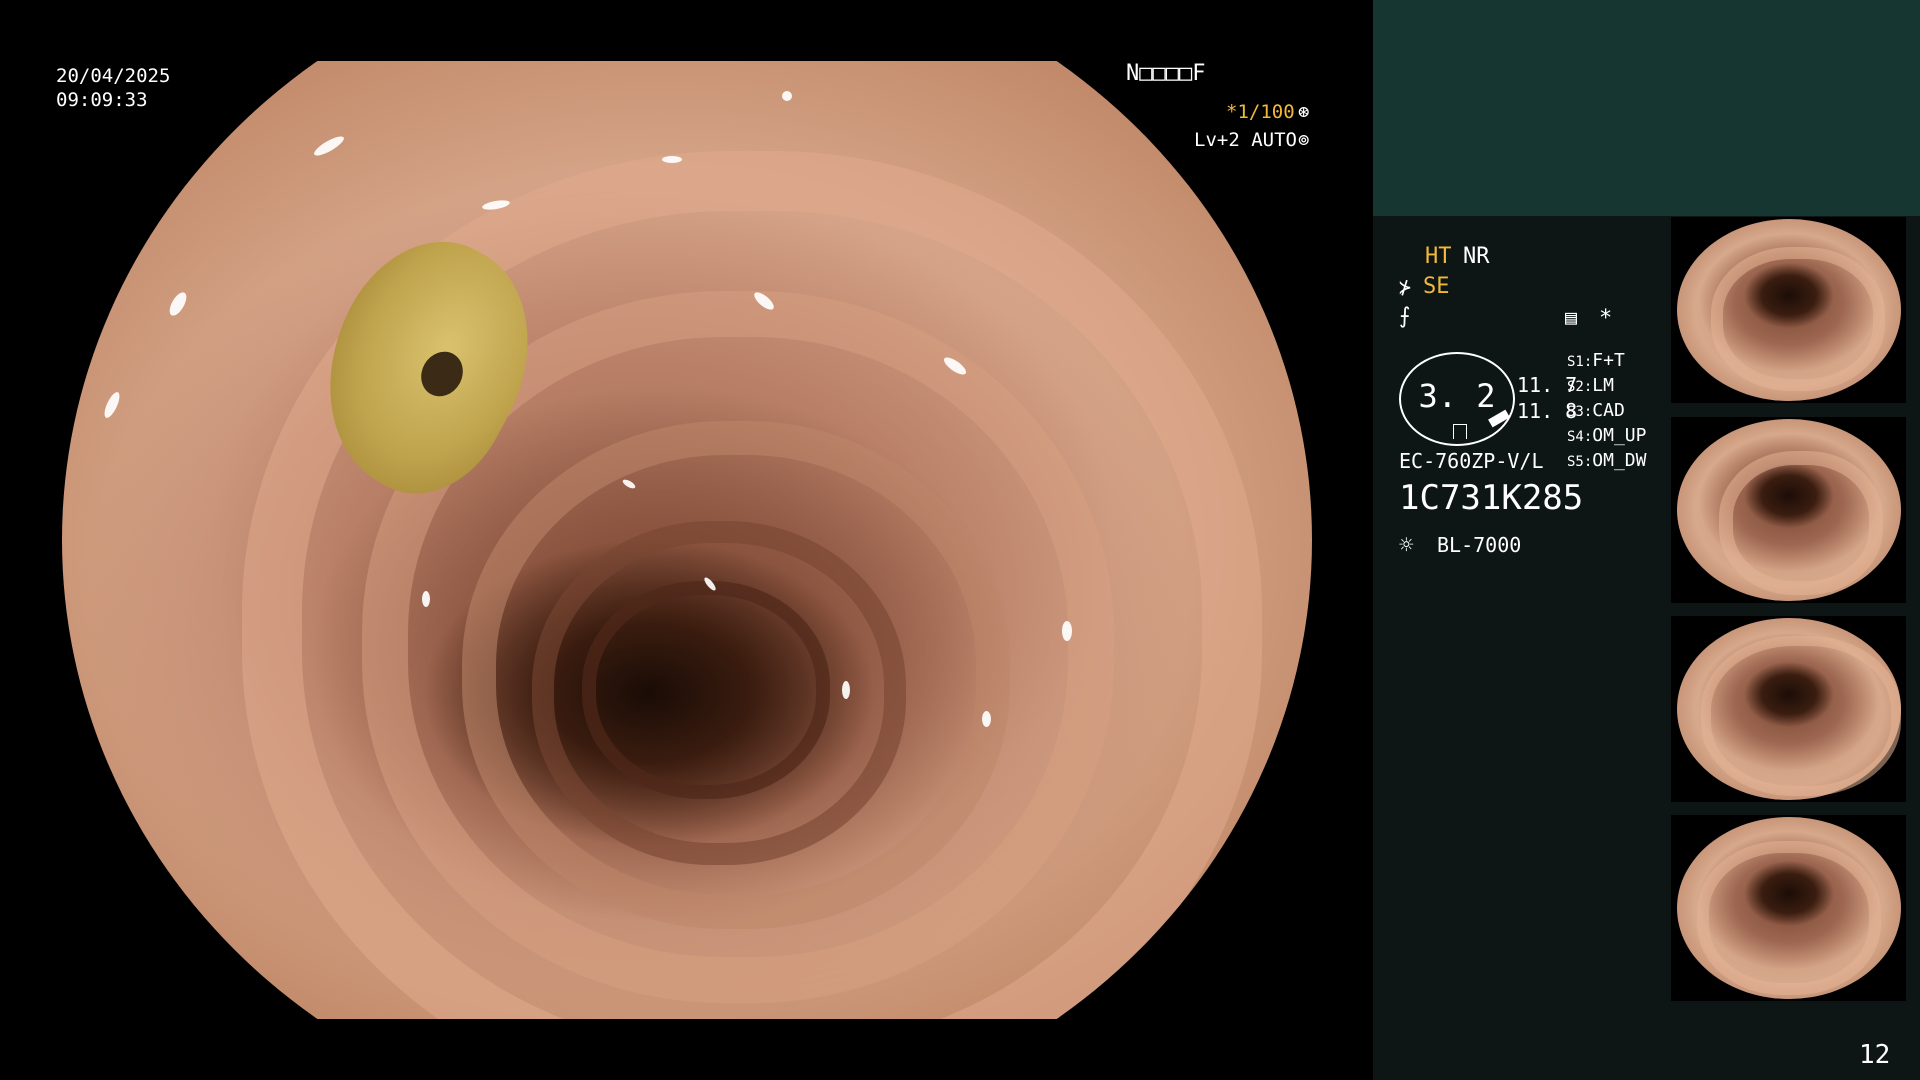 The height and width of the screenshot is (1080, 1920). I want to click on light-source-icon: ☼, so click(1406, 545).